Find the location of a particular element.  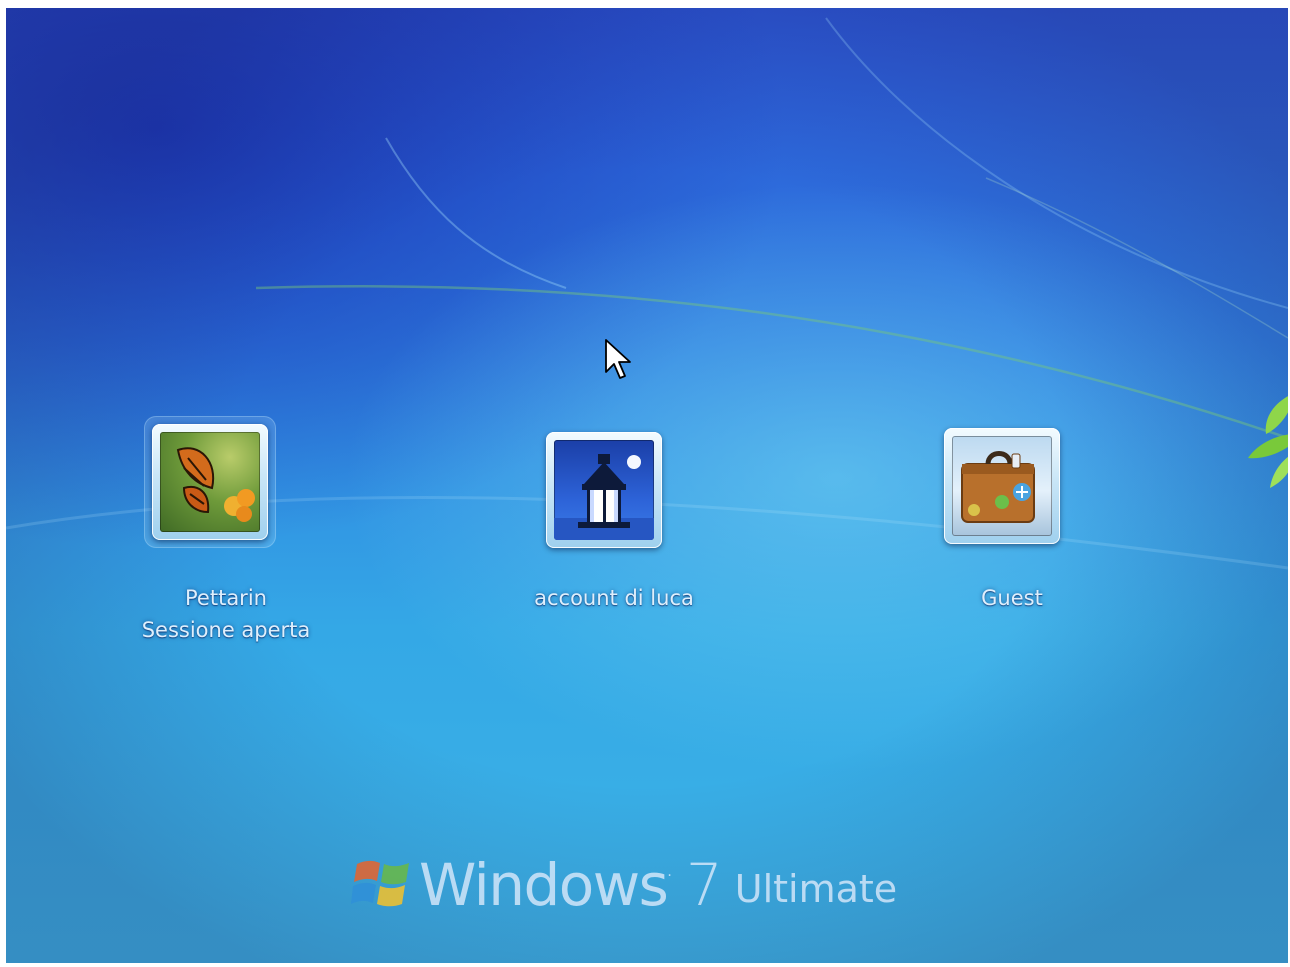

product-version: 7 is located at coordinates (704, 885).